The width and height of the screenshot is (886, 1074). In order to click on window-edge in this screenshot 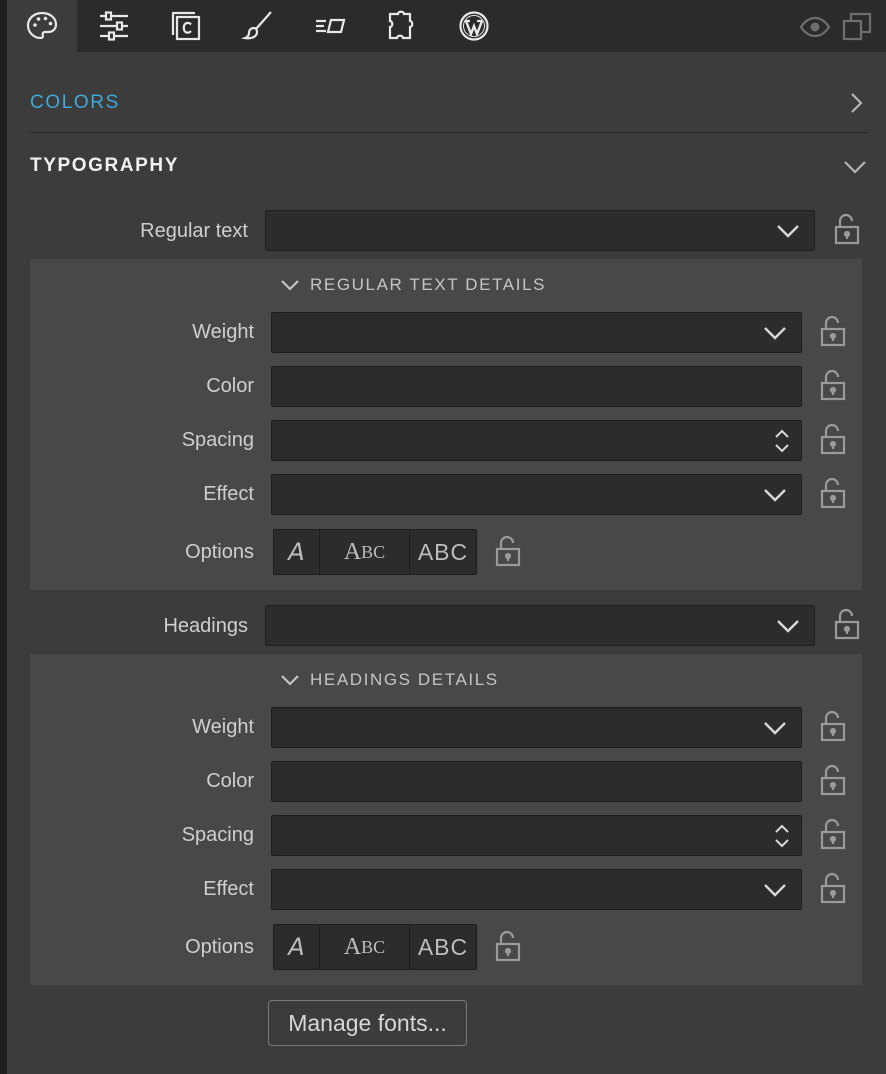, I will do `click(3, 537)`.